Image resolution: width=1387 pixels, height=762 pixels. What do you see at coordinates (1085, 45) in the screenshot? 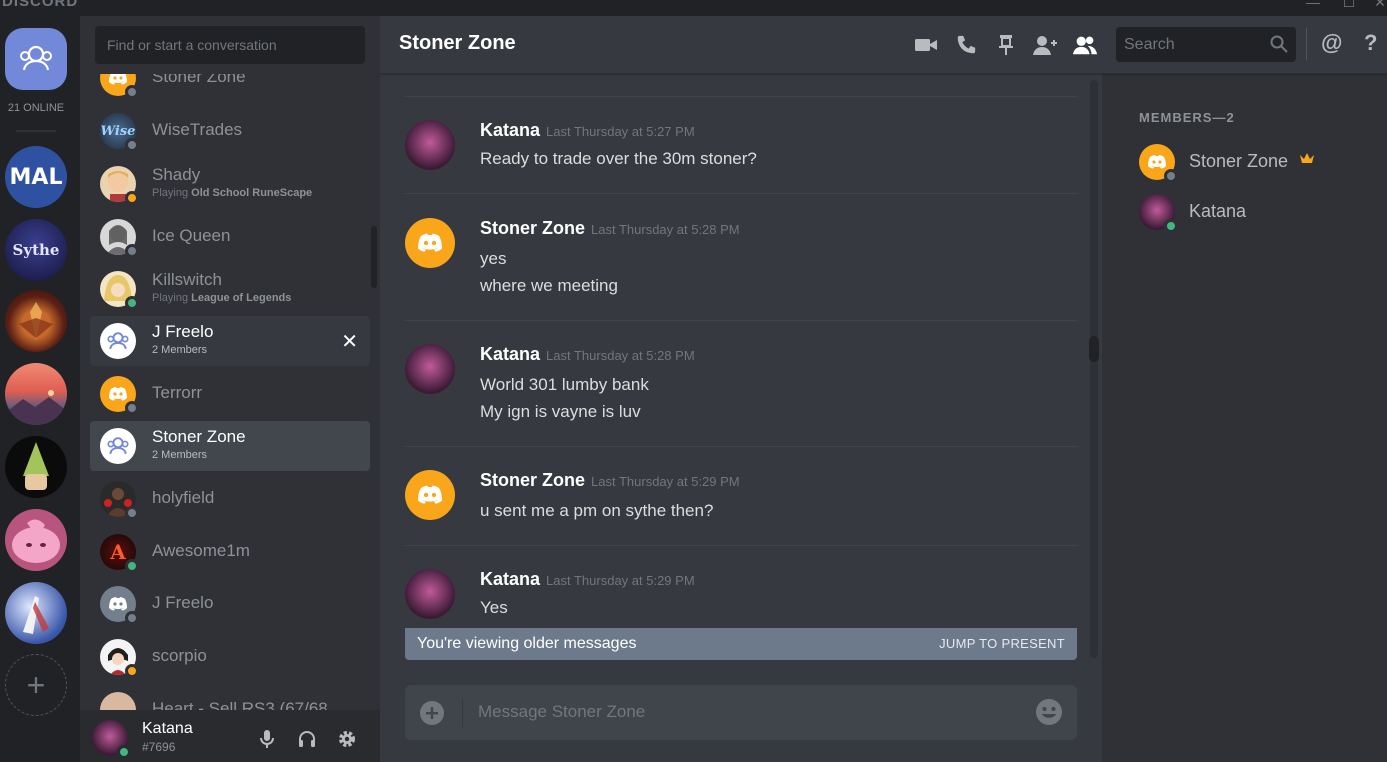
I see `member-list-toggle` at bounding box center [1085, 45].